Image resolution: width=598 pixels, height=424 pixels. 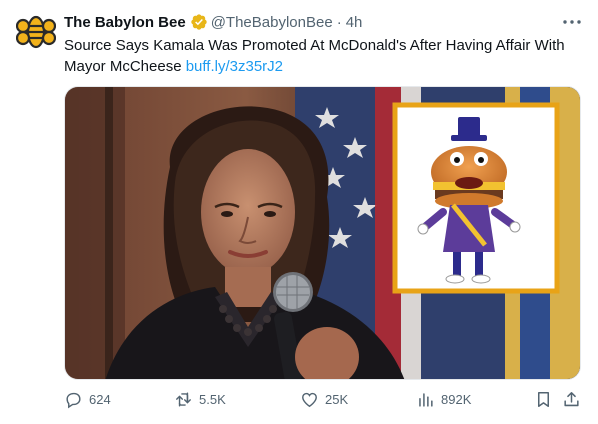 What do you see at coordinates (456, 399) in the screenshot?
I see `views-count: 892K` at bounding box center [456, 399].